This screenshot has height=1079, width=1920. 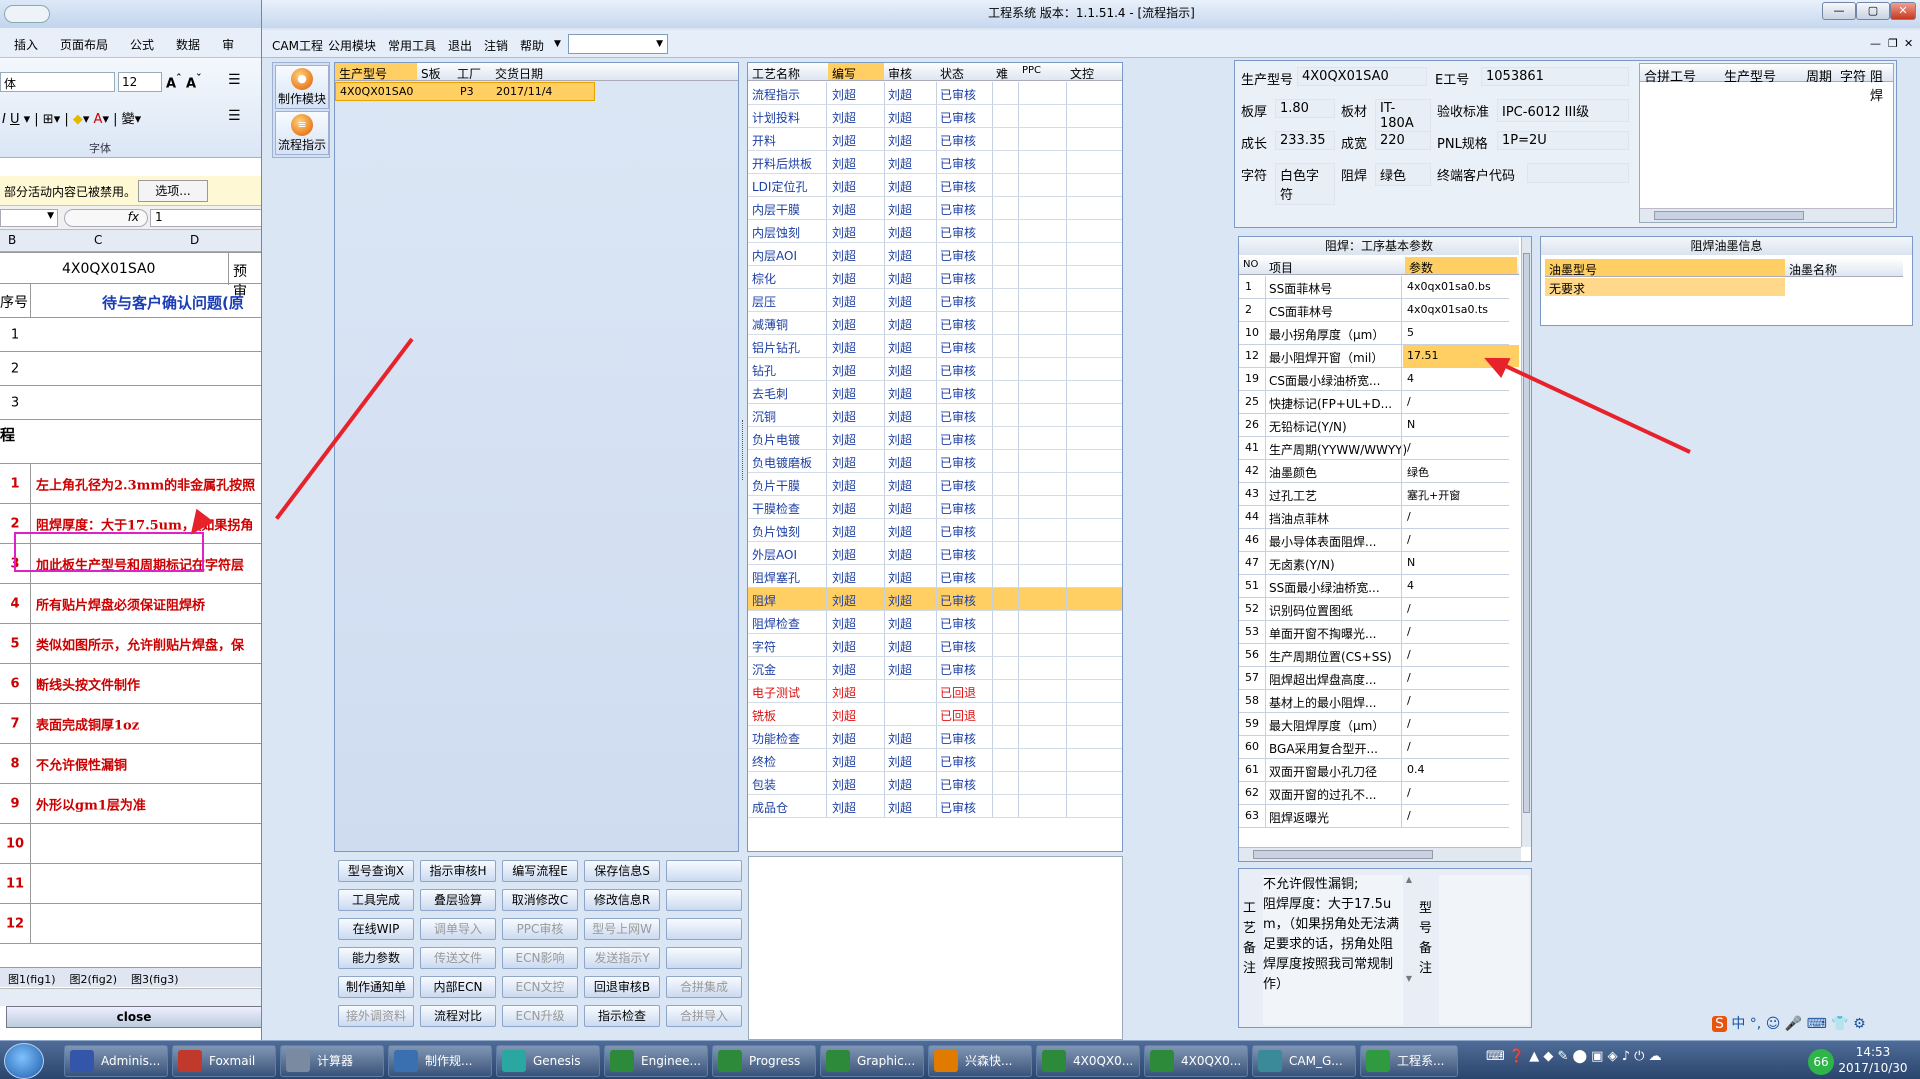 What do you see at coordinates (1374, 379) in the screenshot?
I see `param-row: 19 CS面最小绿油桥宽... 4` at bounding box center [1374, 379].